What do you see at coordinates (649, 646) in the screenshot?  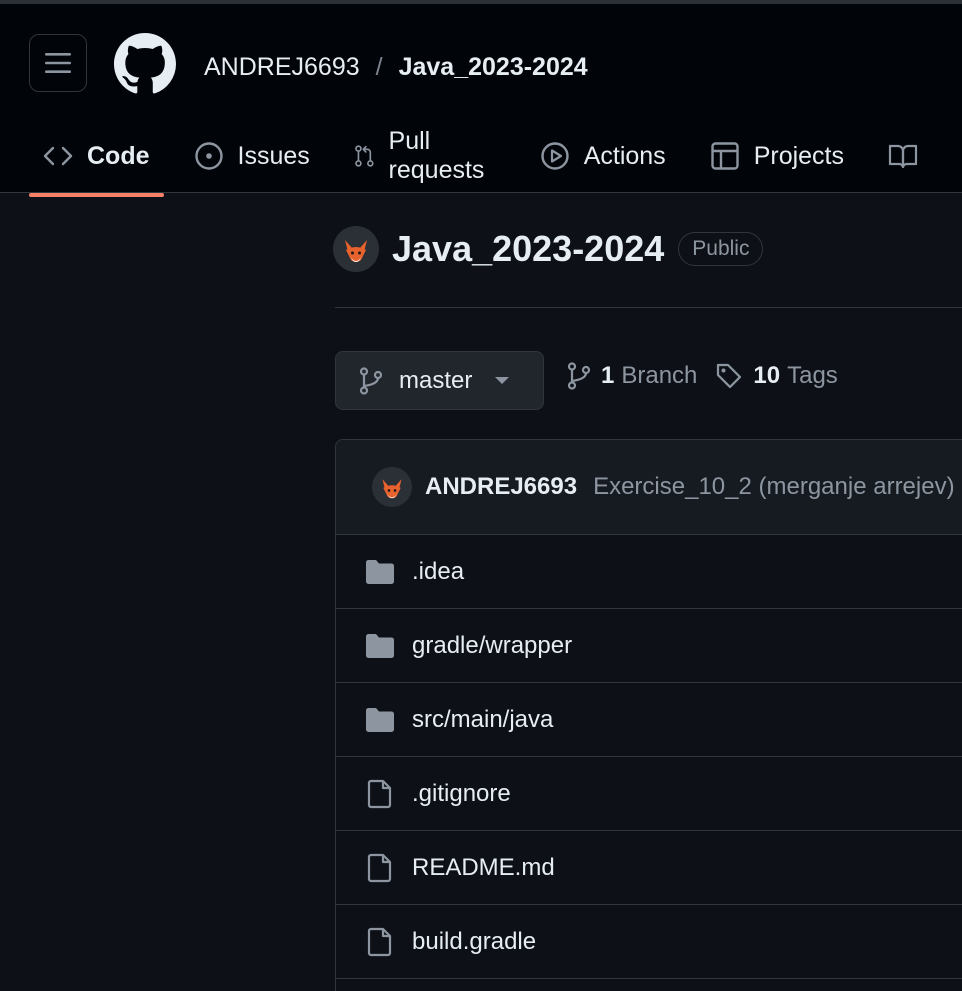 I see `file-row-gradle-wrapper: gradle/wrapper` at bounding box center [649, 646].